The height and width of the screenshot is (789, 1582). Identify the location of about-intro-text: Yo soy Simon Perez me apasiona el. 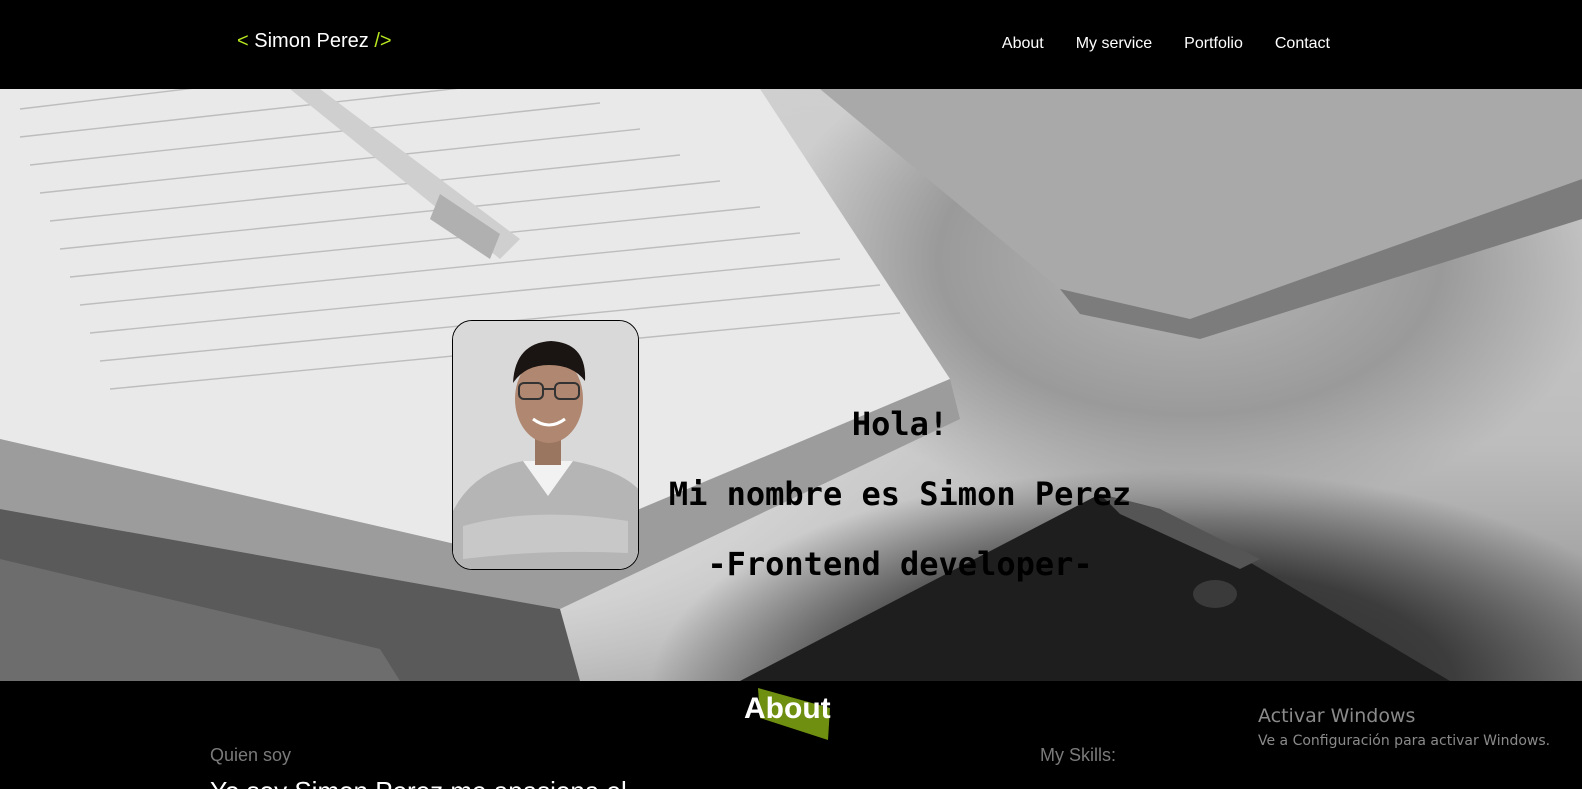
(418, 782).